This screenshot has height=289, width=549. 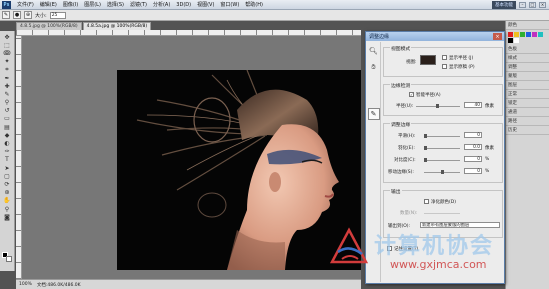 What do you see at coordinates (274, 15) in the screenshot?
I see `options-bar: ✎ ● ⊕ 大小: 25` at bounding box center [274, 15].